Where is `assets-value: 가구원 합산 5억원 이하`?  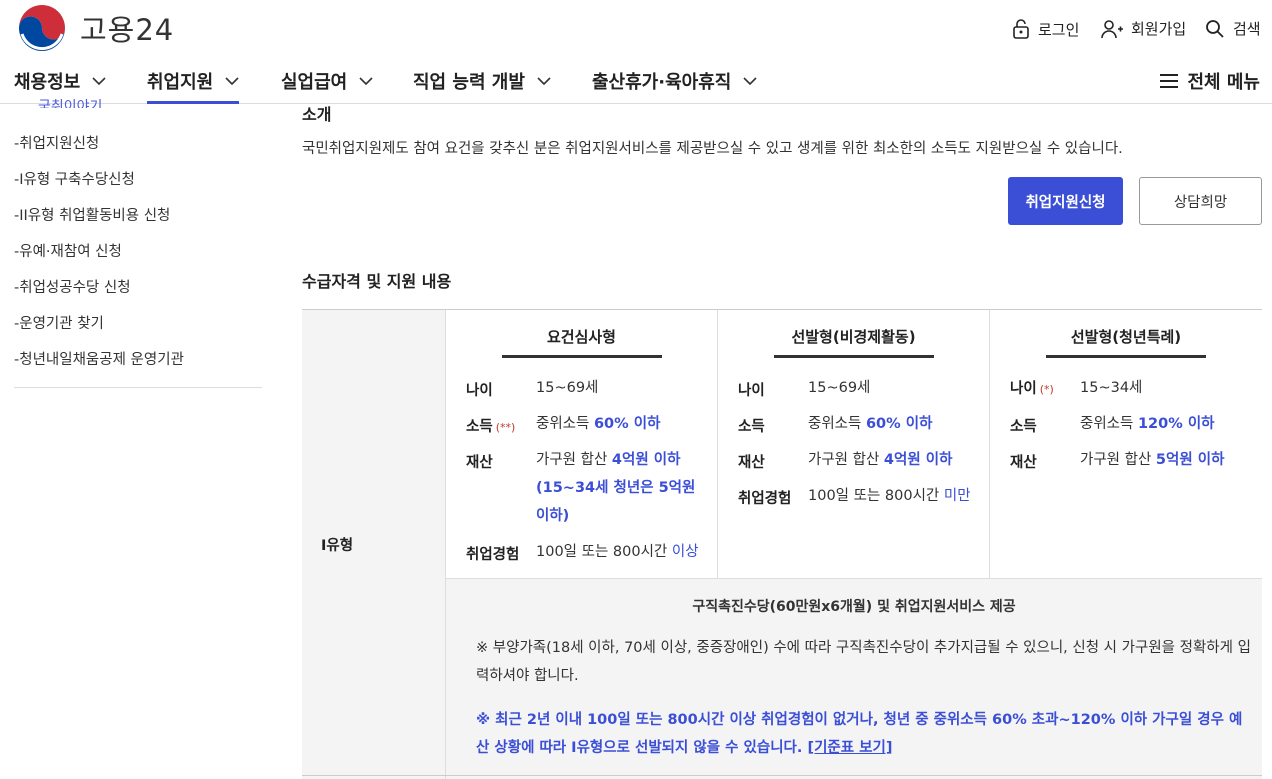 assets-value: 가구원 합산 5억원 이하 is located at coordinates (1152, 460).